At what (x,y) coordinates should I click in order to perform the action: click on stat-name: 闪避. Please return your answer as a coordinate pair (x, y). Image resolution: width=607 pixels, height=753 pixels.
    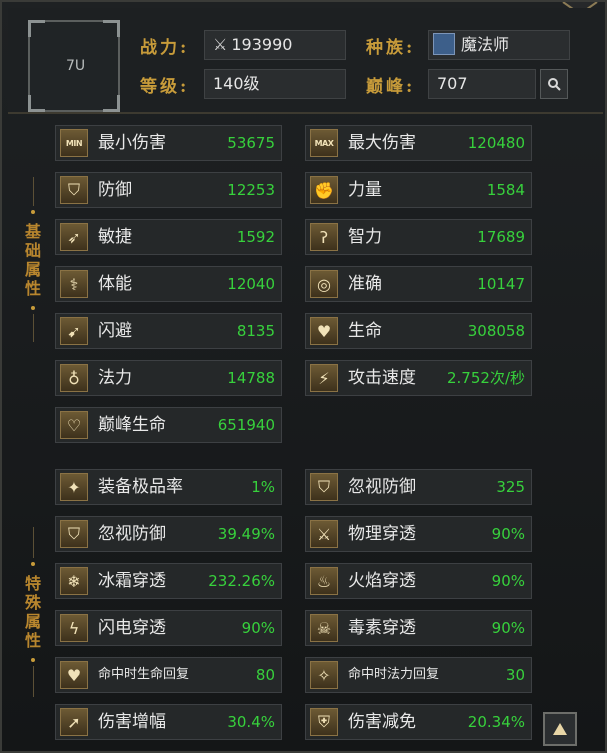
    Looking at the image, I should click on (115, 331).